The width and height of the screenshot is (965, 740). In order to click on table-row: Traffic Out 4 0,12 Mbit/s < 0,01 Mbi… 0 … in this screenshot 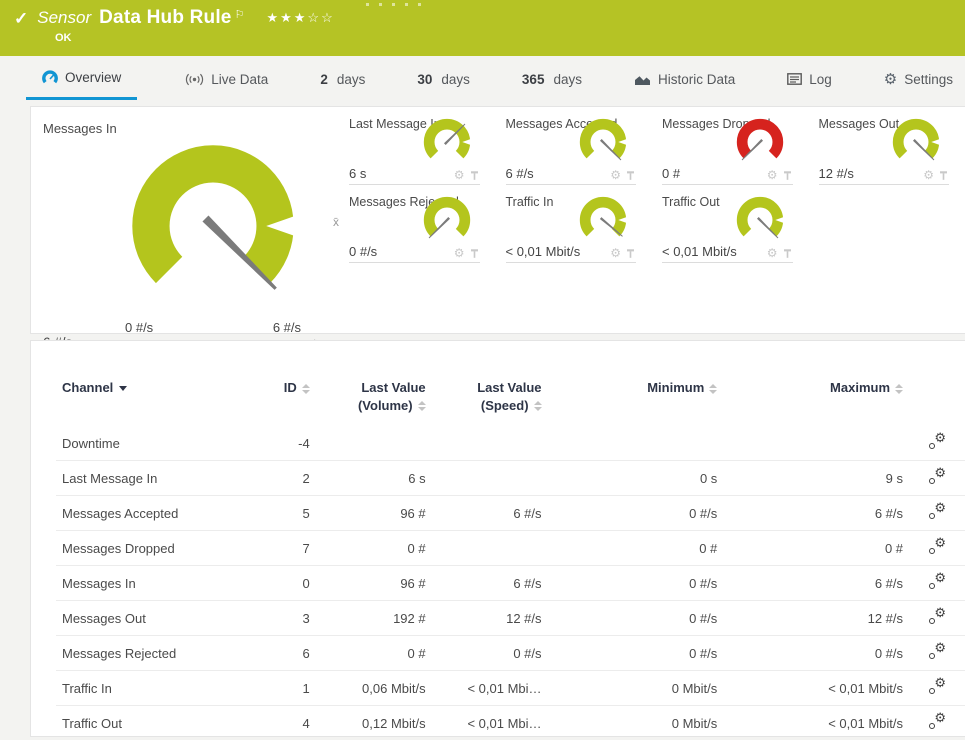, I will do `click(510, 722)`.